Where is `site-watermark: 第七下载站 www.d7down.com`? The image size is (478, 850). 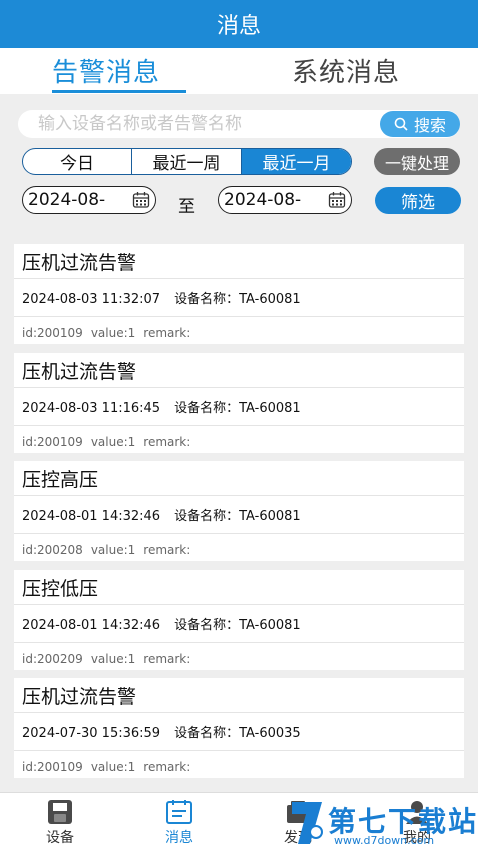 site-watermark: 第七下载站 www.d7down.com is located at coordinates (383, 823).